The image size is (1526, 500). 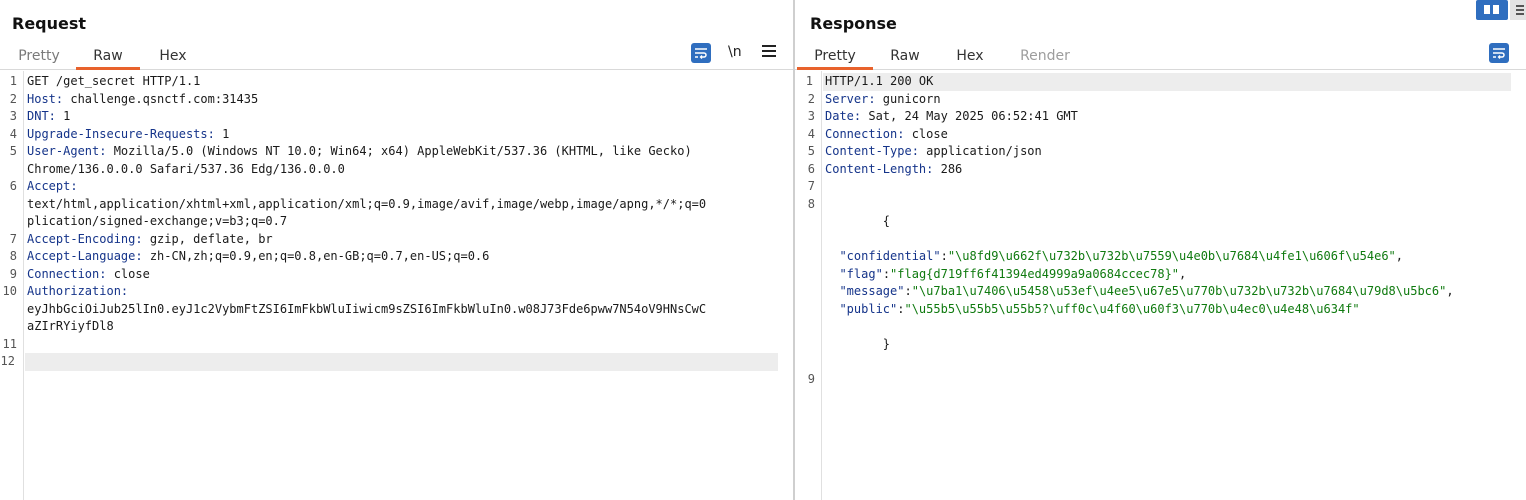 What do you see at coordinates (1159, 170) in the screenshot?
I see `code-line: 6 Content-Length: 286` at bounding box center [1159, 170].